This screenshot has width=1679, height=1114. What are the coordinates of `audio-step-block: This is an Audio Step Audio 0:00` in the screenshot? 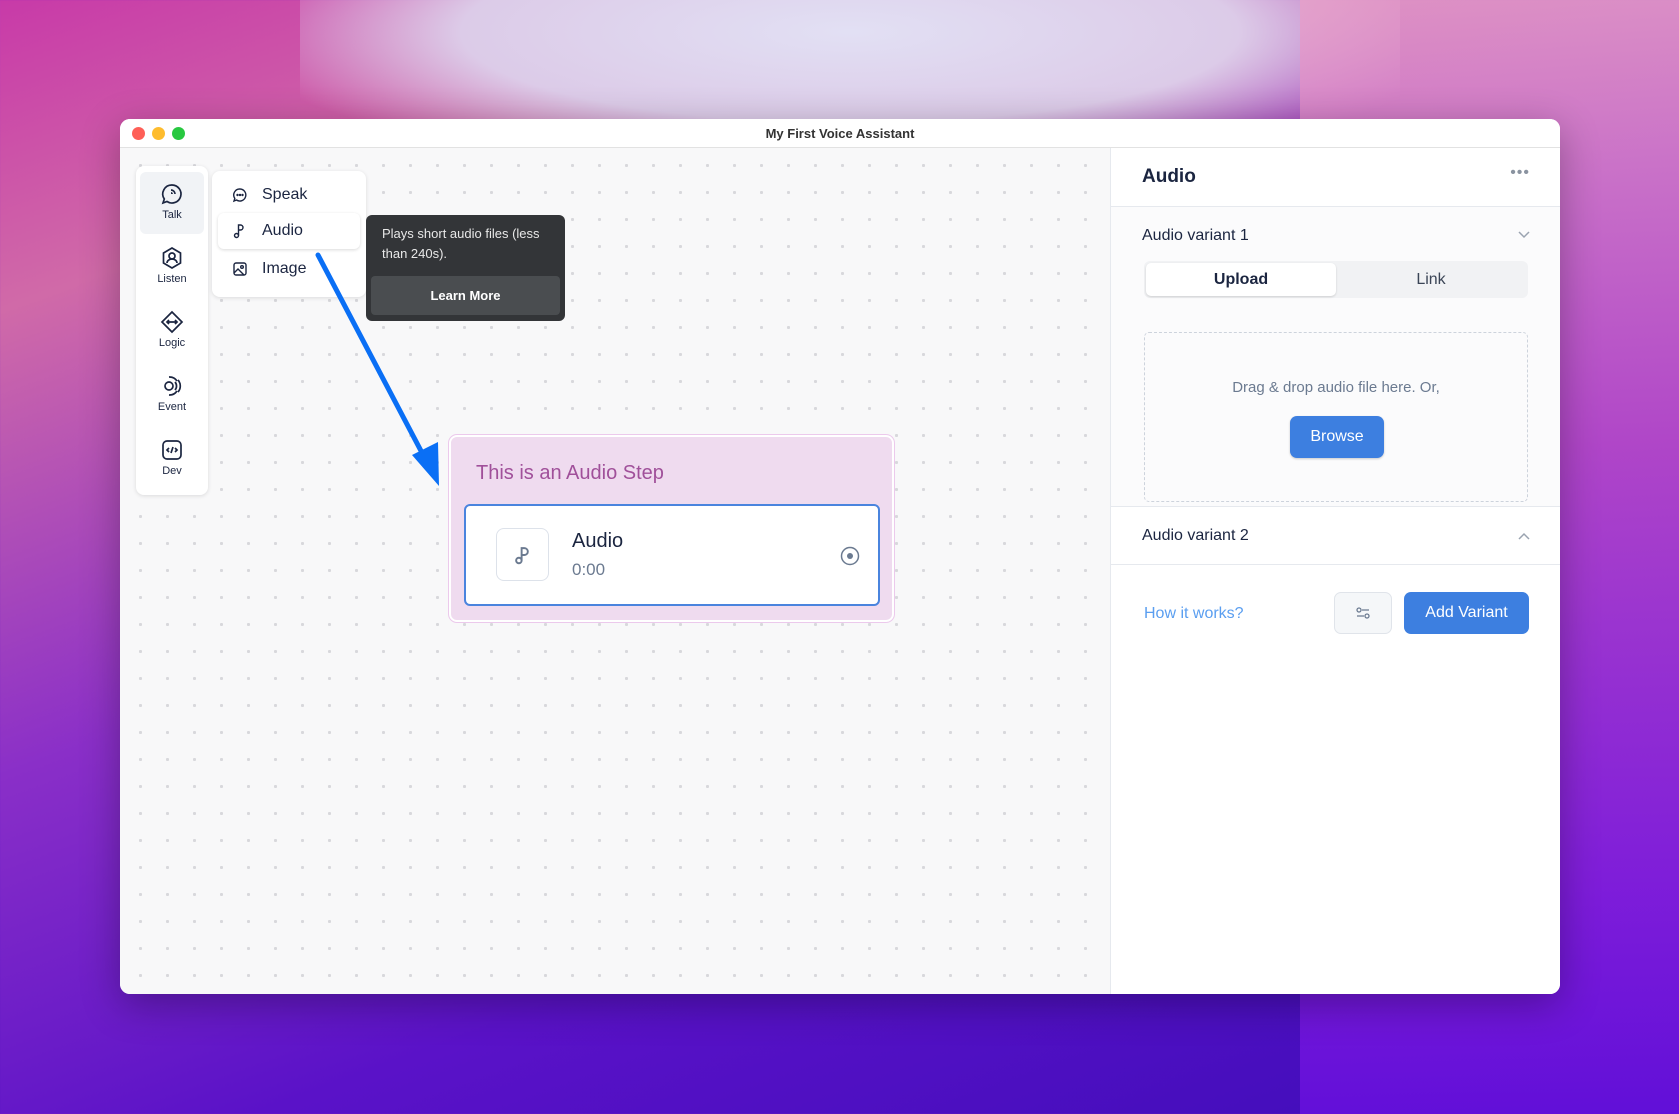 It's located at (671, 528).